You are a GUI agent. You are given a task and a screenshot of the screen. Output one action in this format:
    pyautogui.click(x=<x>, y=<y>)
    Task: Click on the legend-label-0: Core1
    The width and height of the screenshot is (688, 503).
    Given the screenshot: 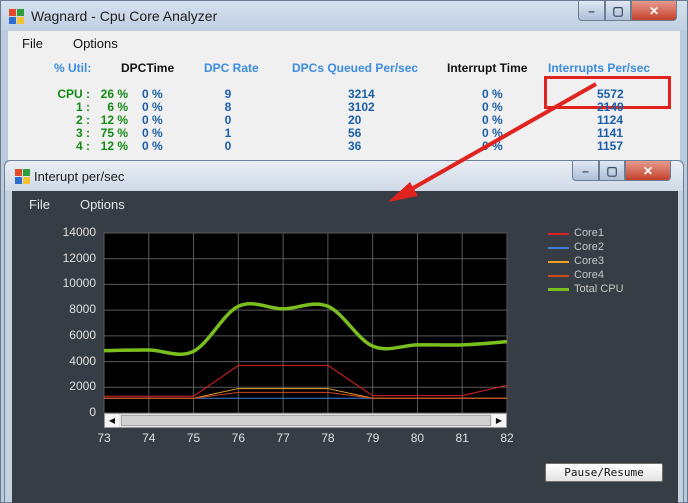 What is the action you would take?
    pyautogui.click(x=589, y=233)
    